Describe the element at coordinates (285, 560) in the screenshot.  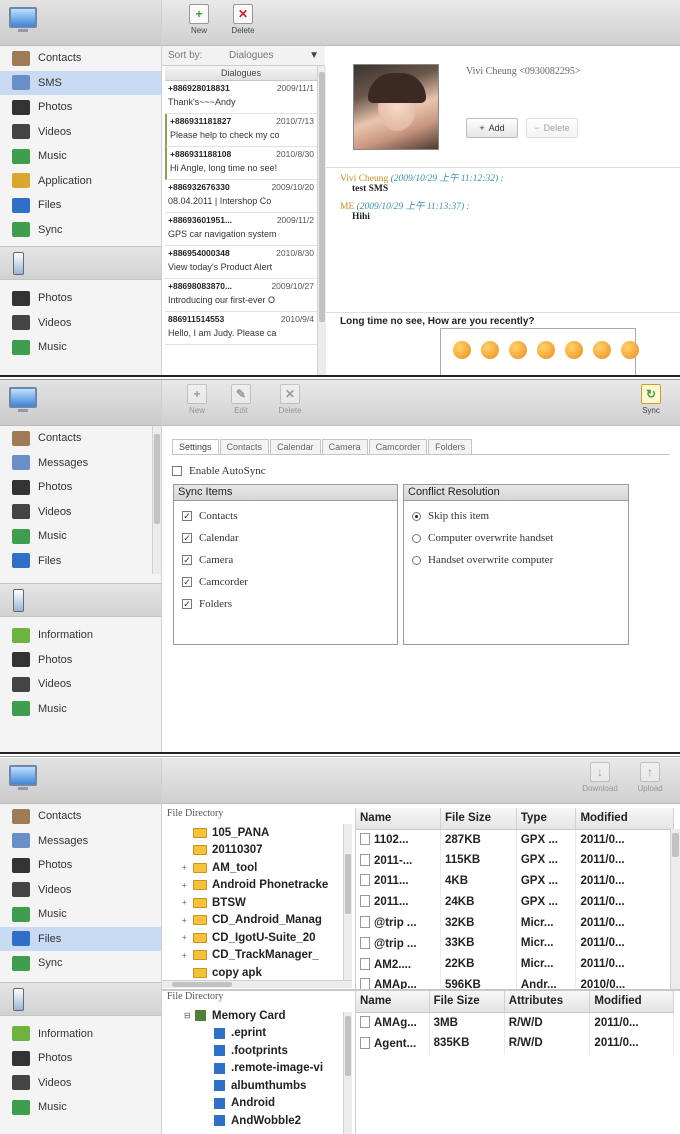
I see `sync-camera-checkbox: ✓ Camera` at that location.